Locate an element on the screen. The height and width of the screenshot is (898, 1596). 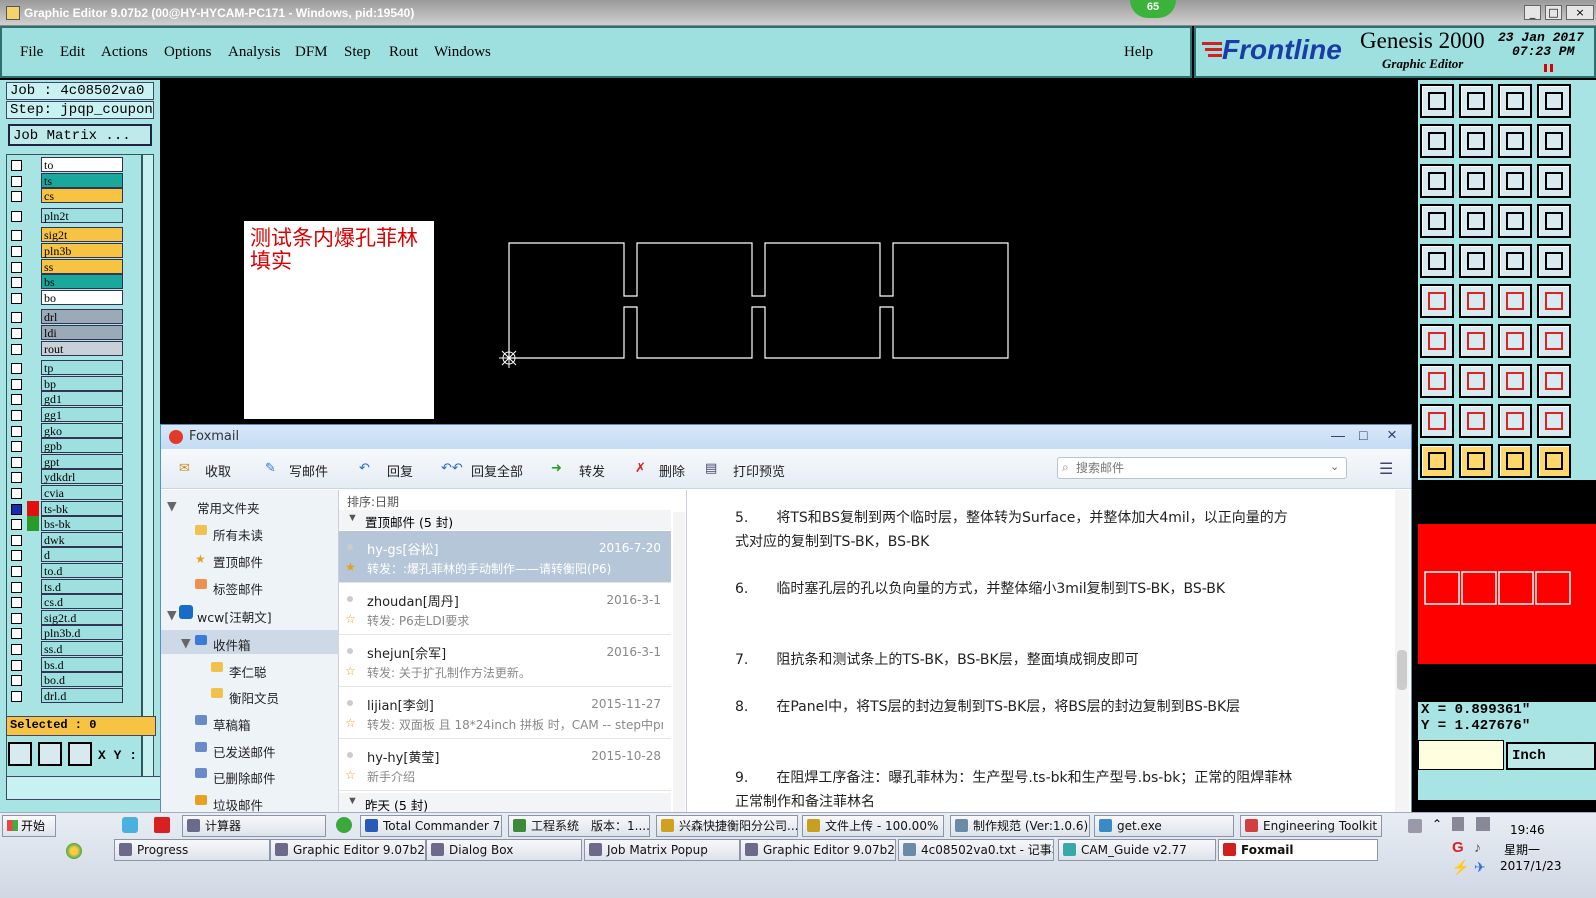
layer-row-dwk: dwk is located at coordinates (68, 539).